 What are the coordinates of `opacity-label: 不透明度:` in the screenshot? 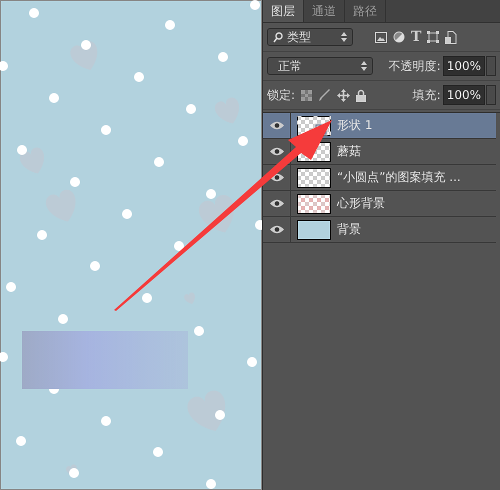 It's located at (414, 66).